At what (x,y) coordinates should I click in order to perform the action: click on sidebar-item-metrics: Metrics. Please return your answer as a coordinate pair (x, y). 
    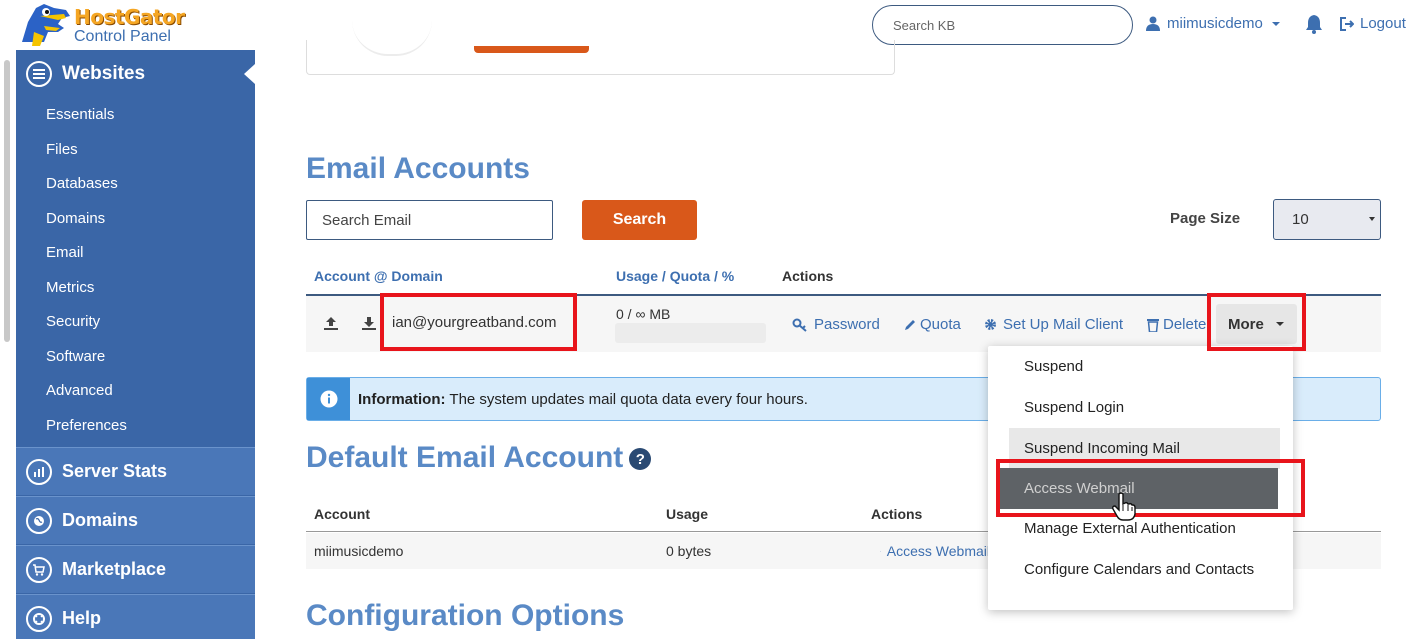
    Looking at the image, I should click on (135, 288).